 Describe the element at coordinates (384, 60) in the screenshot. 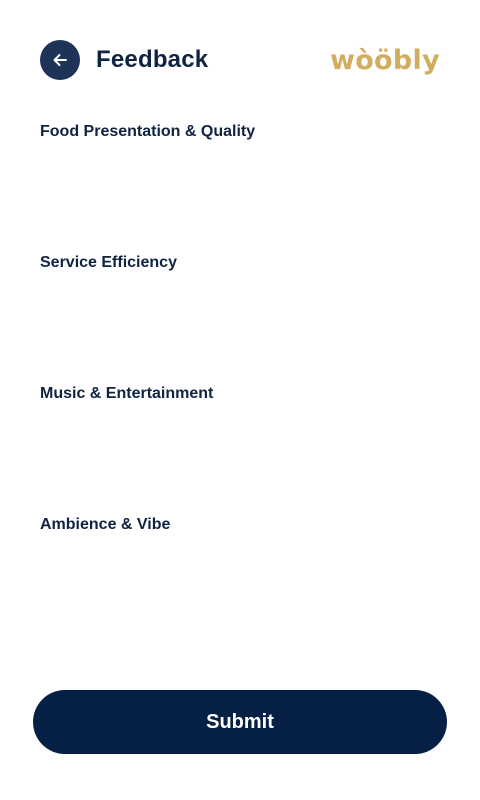

I see `brand-logo: wòöbly` at that location.